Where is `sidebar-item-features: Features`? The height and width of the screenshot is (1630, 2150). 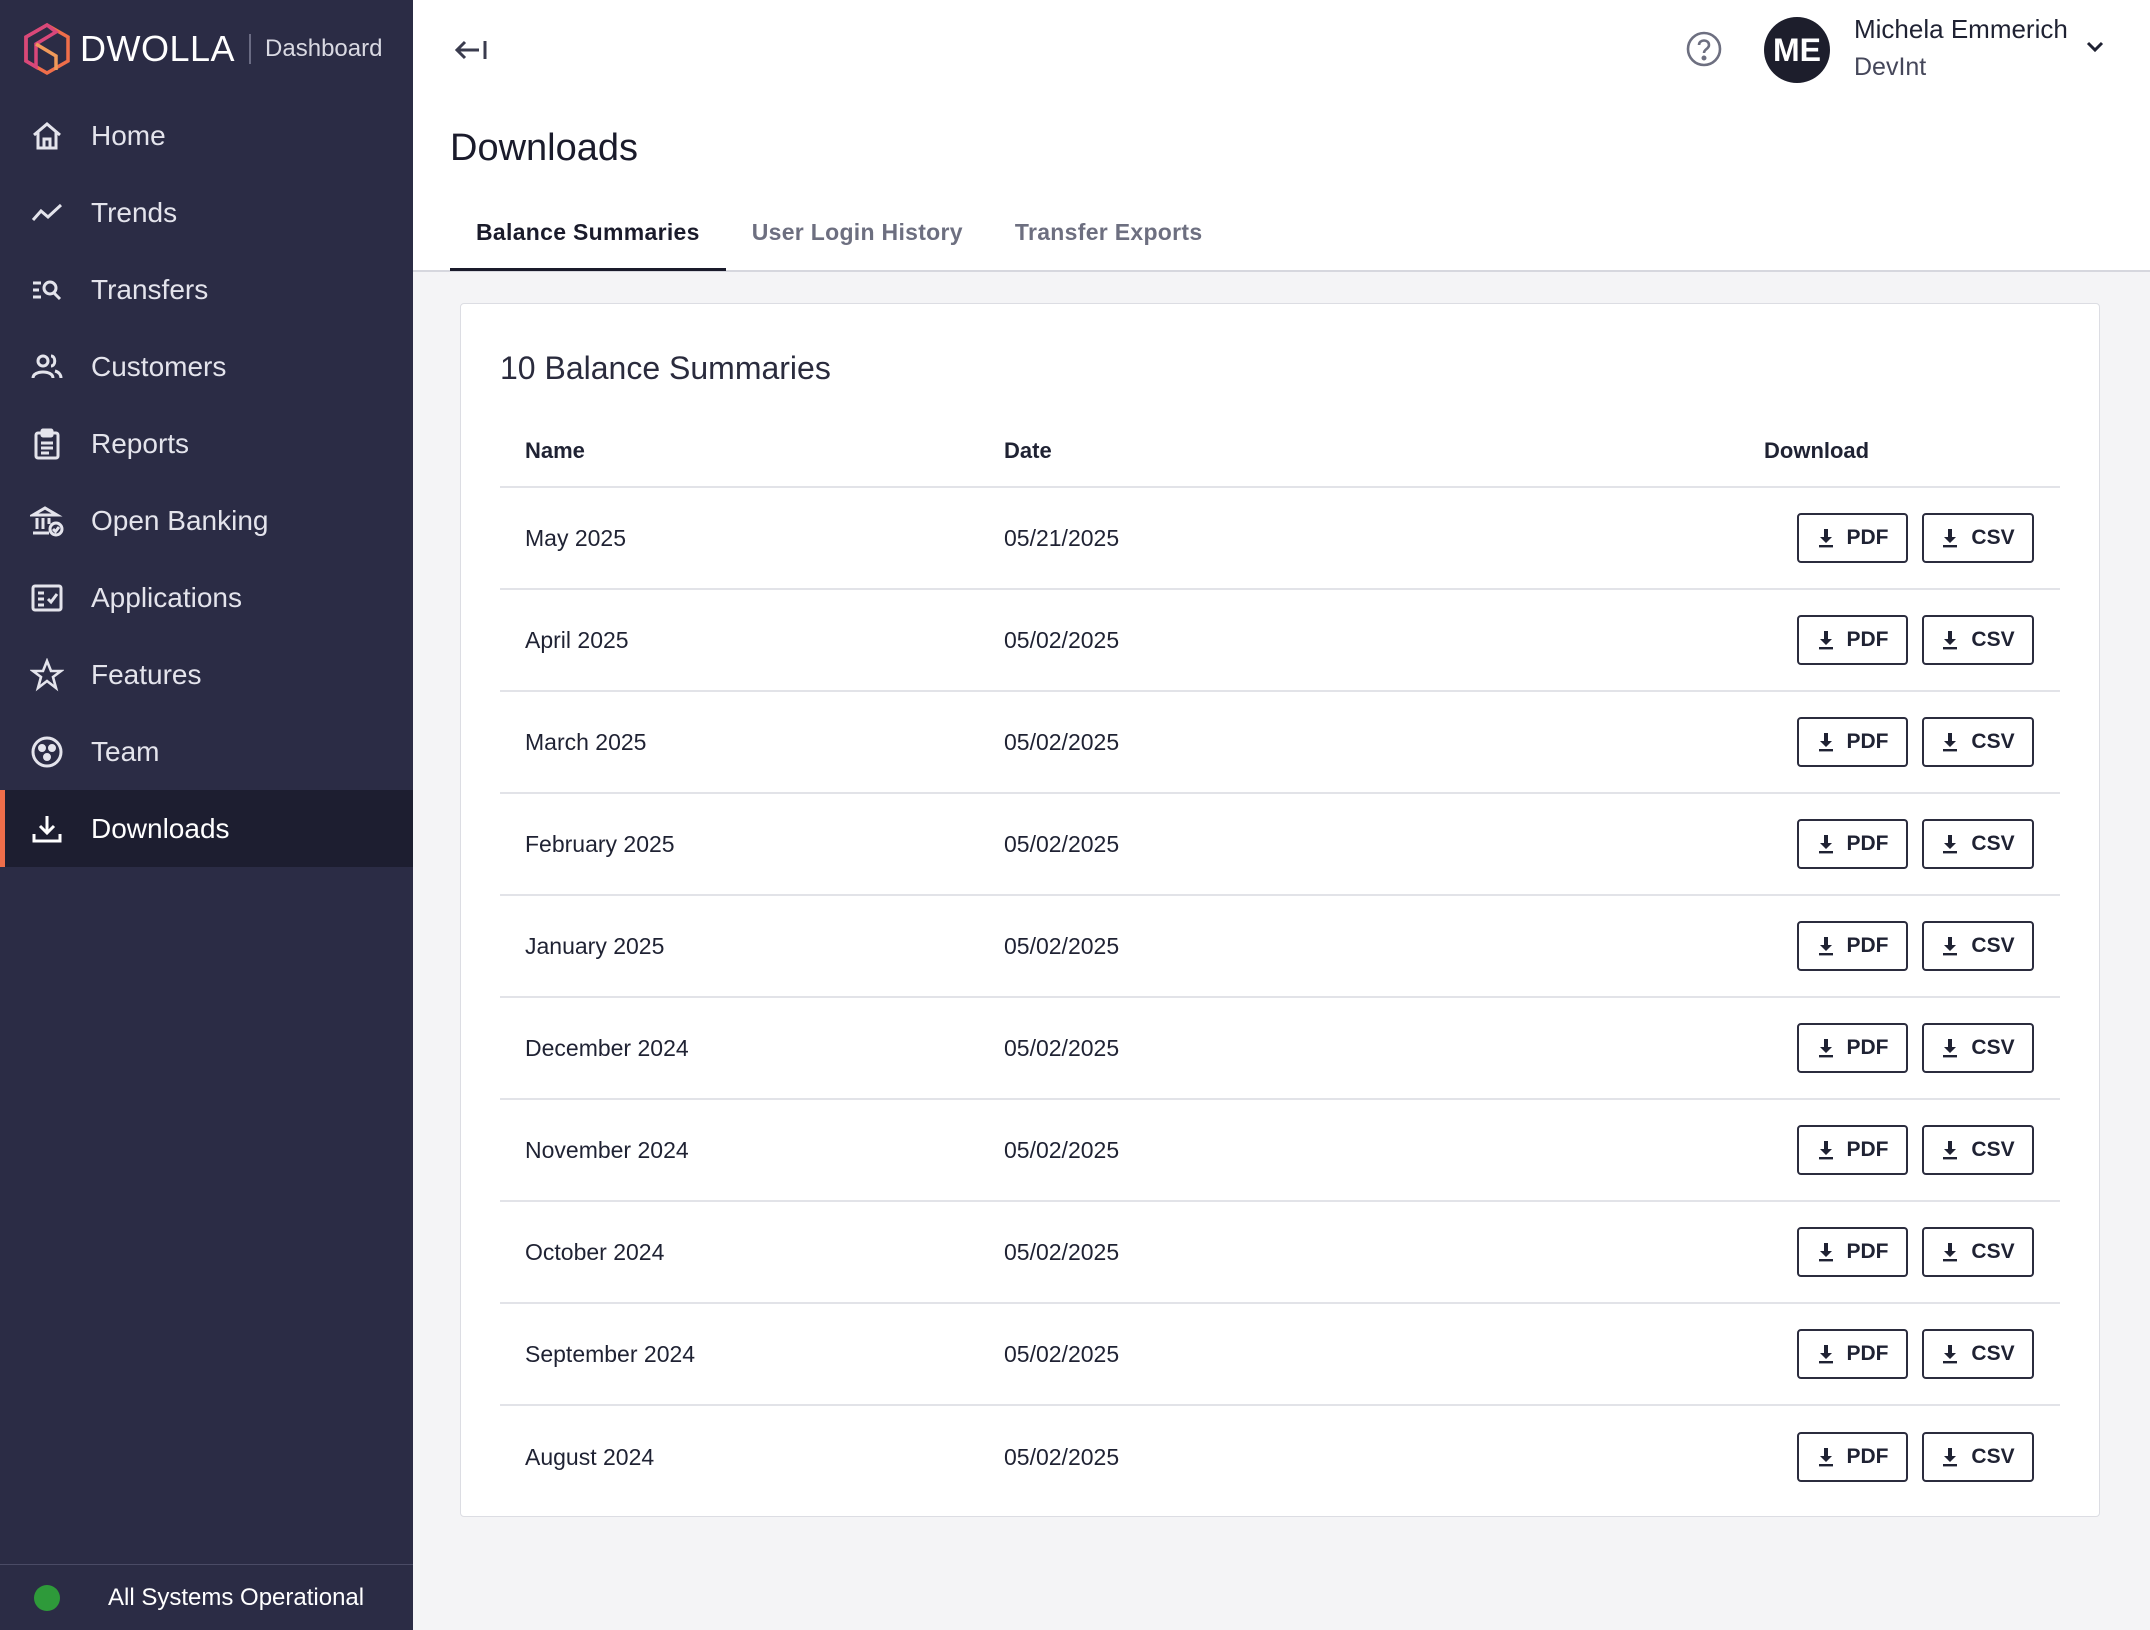 sidebar-item-features: Features is located at coordinates (206, 674).